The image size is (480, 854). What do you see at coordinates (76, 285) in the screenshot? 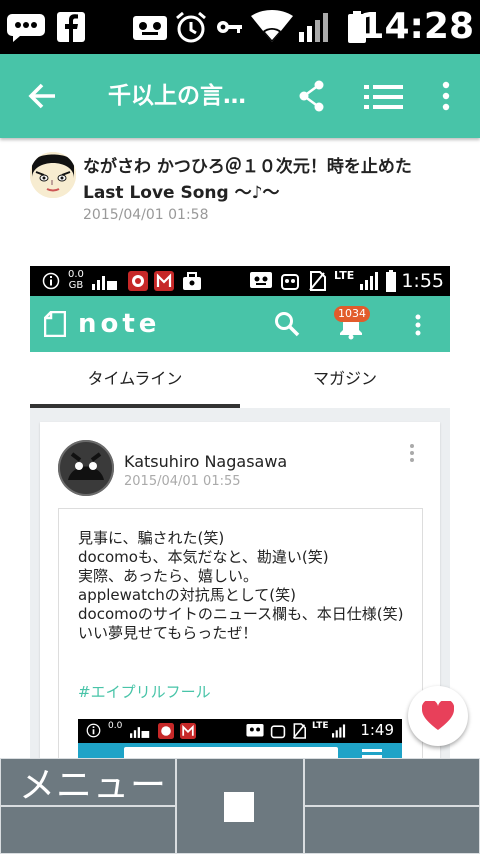
I see `net-speed-unit: GB` at bounding box center [76, 285].